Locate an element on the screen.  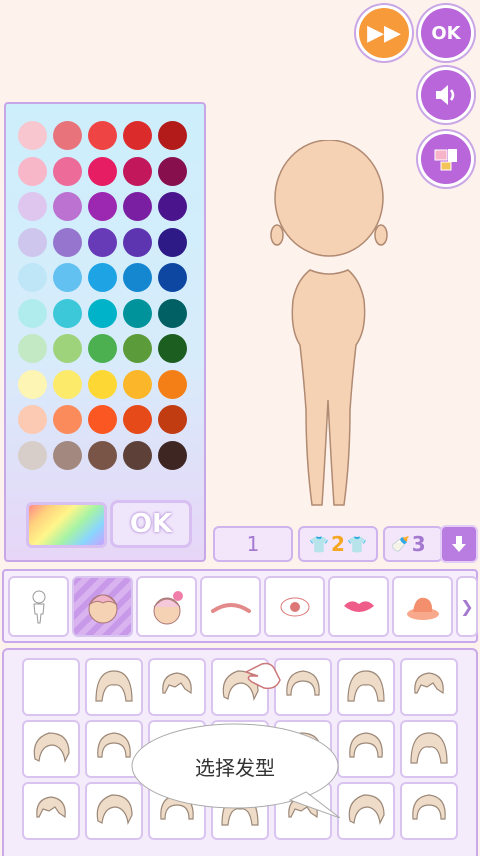
character-body is located at coordinates (328, 387).